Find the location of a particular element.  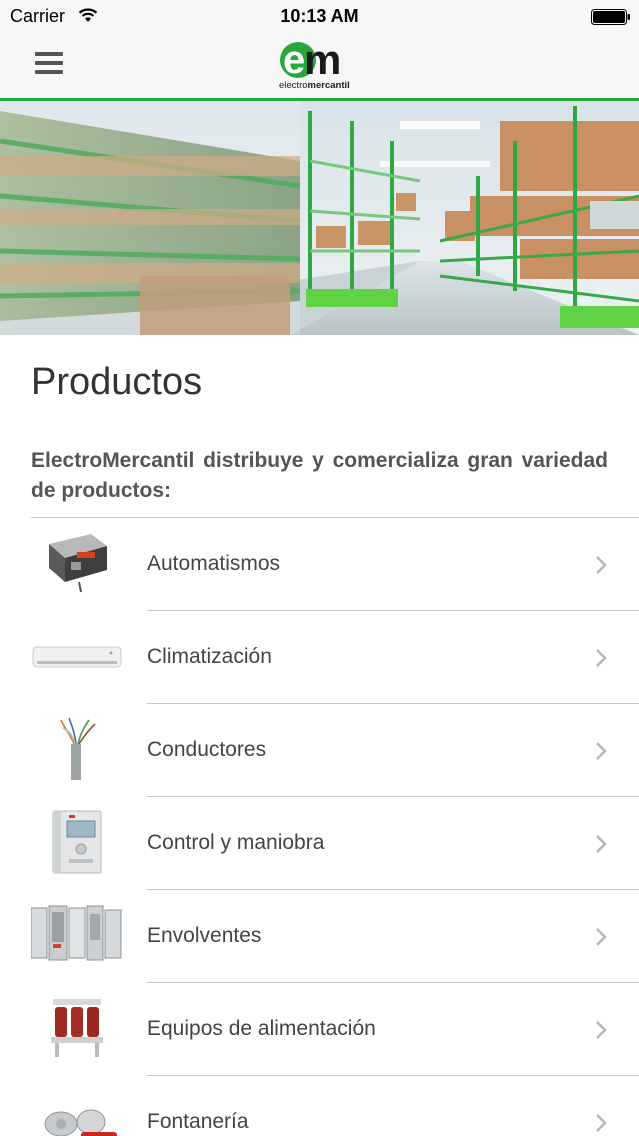

product-row-envolventes: Envolventes is located at coordinates (319, 936).